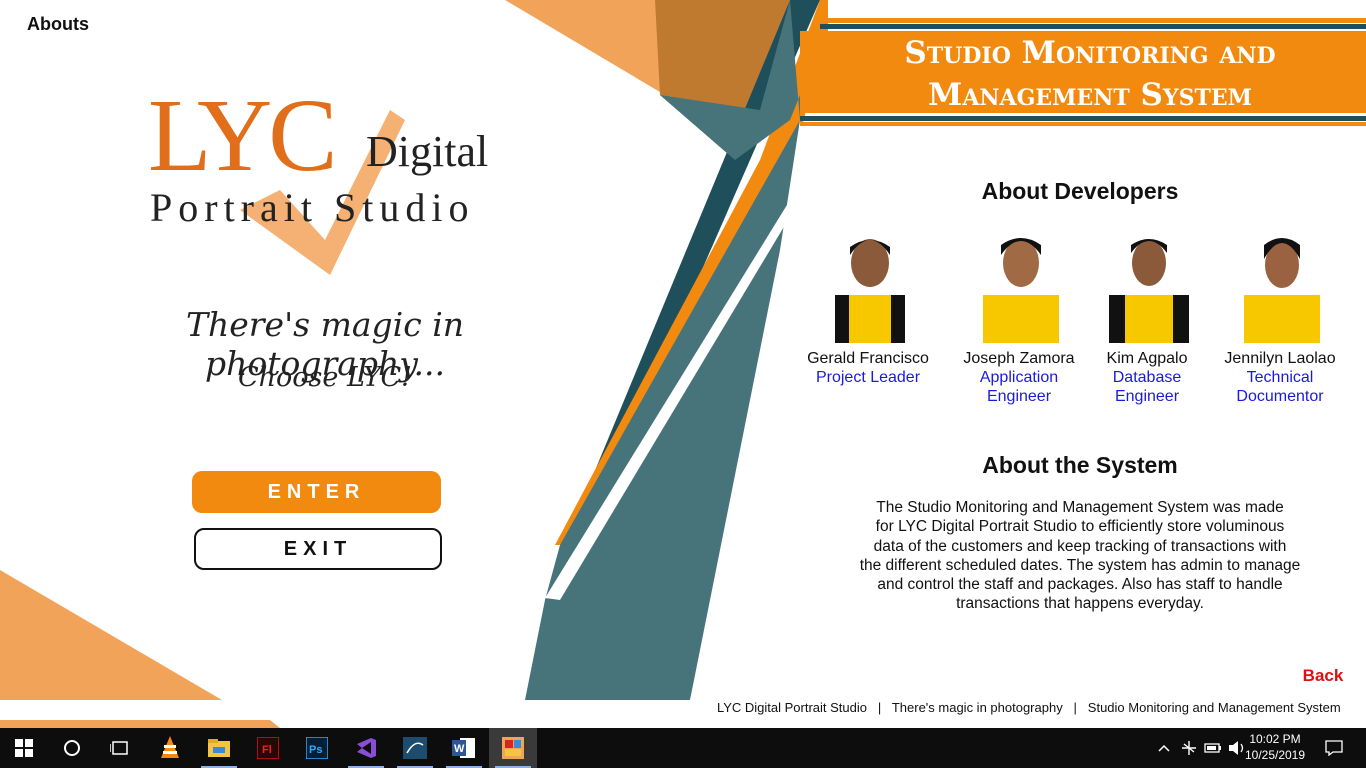  Describe the element at coordinates (1213, 748) in the screenshot. I see `battery-icon` at that location.